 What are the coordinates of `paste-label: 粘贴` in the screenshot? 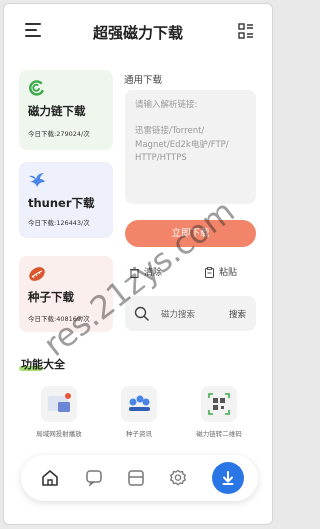 It's located at (228, 273).